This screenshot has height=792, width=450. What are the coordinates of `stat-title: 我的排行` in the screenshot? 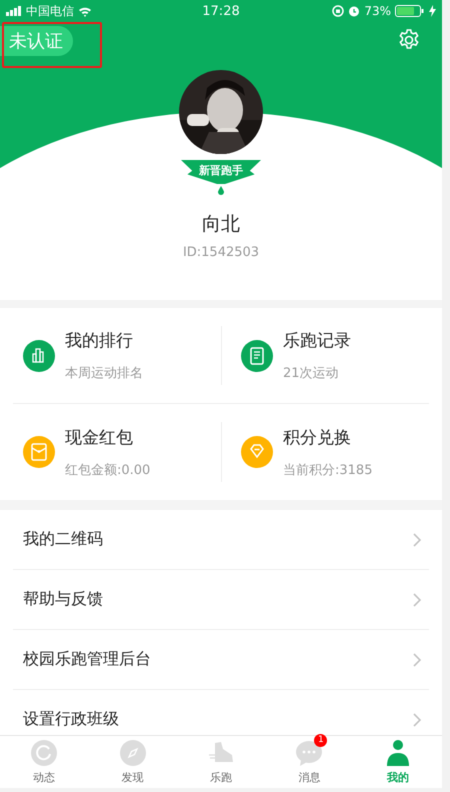 It's located at (104, 340).